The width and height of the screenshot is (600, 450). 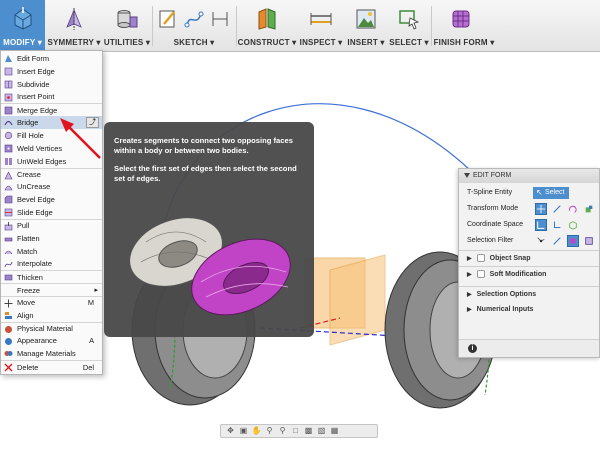 I want to click on menu-item-bevel-edge: Bevel Edge, so click(x=51, y=199).